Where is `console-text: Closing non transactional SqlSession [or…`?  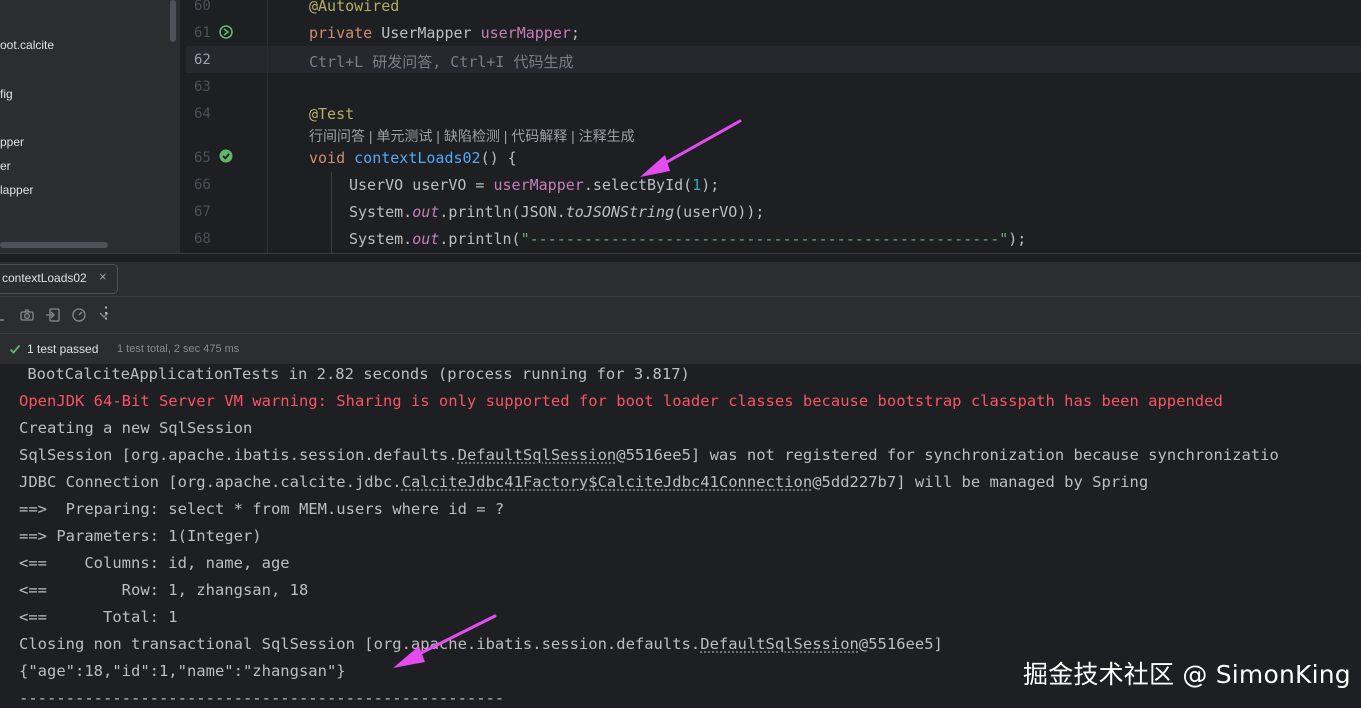
console-text: Closing non transactional SqlSession [or… is located at coordinates (360, 644).